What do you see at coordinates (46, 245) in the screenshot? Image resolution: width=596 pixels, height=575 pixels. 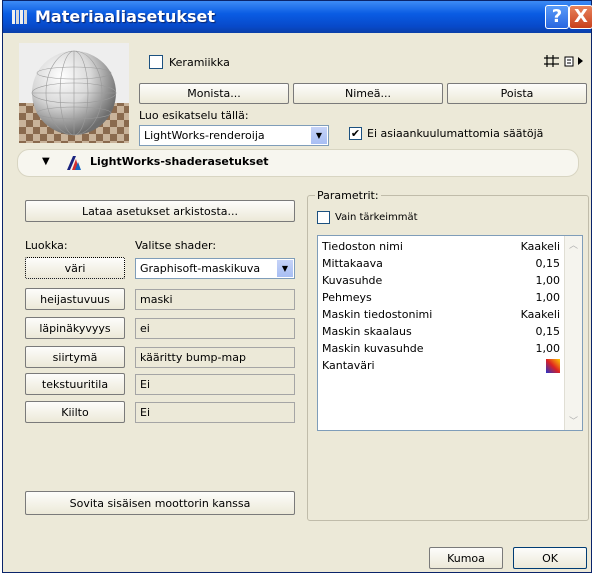 I see `class-column-header: Luokka:` at bounding box center [46, 245].